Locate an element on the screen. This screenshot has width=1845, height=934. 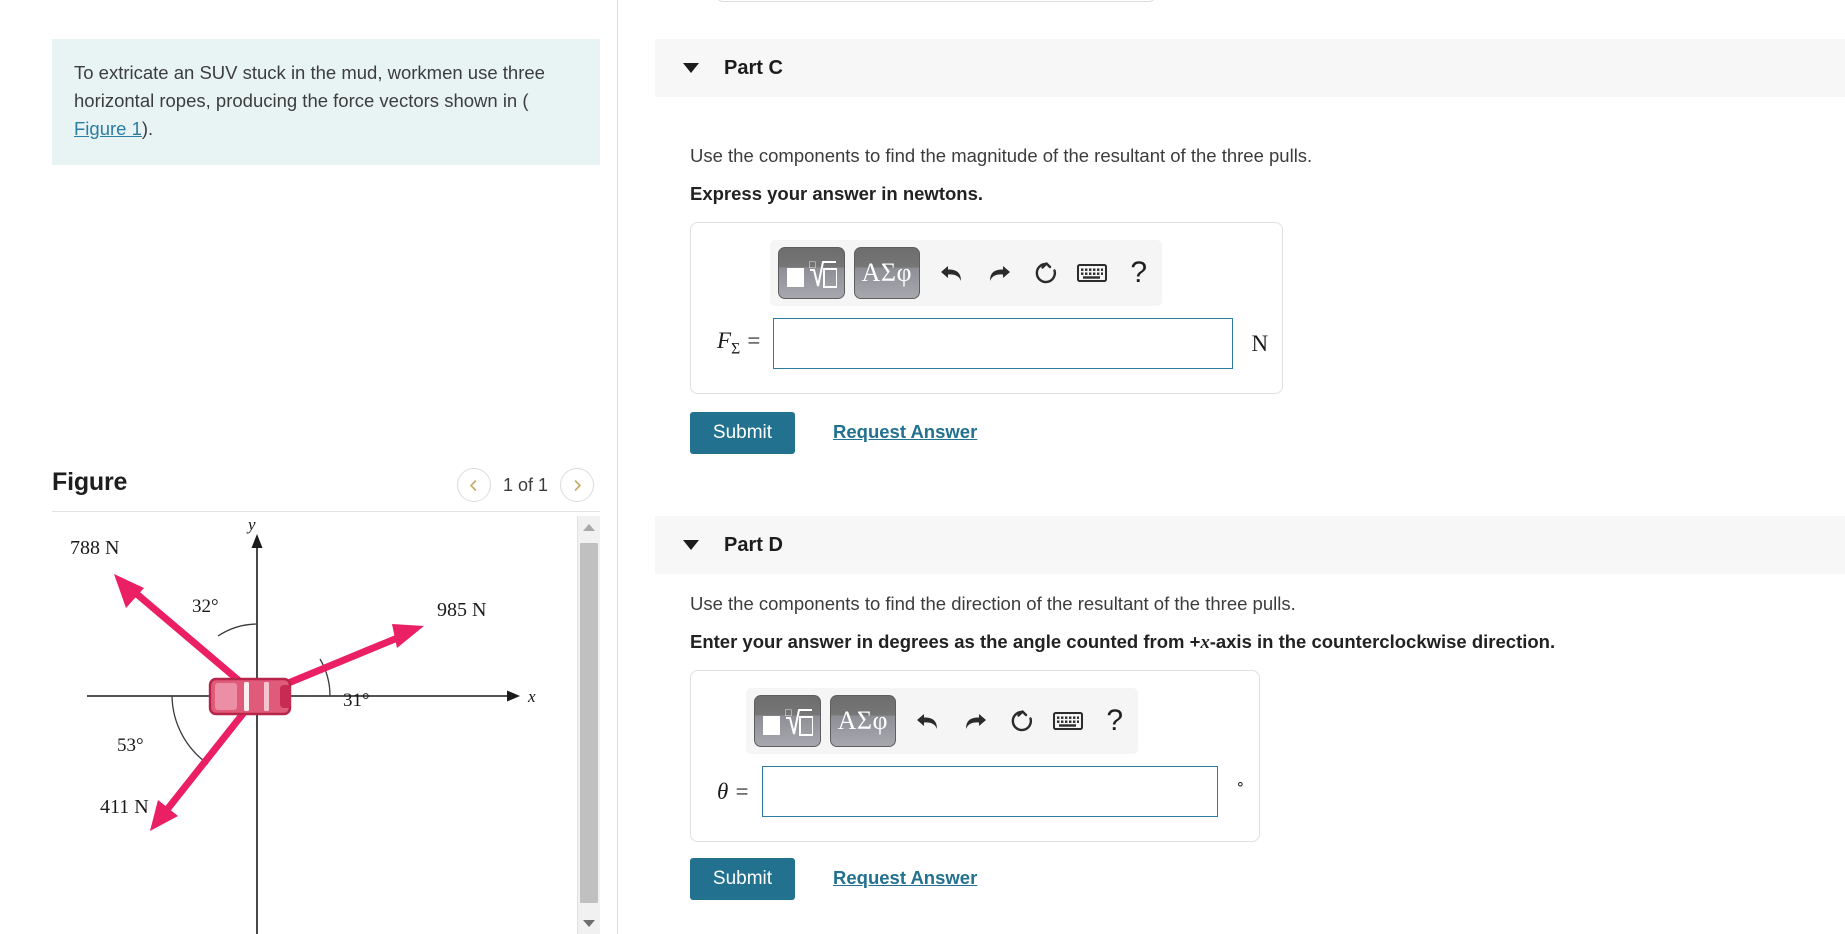
part-d-math-toolbar: □ ΑΣφ ? is located at coordinates (942, 721).